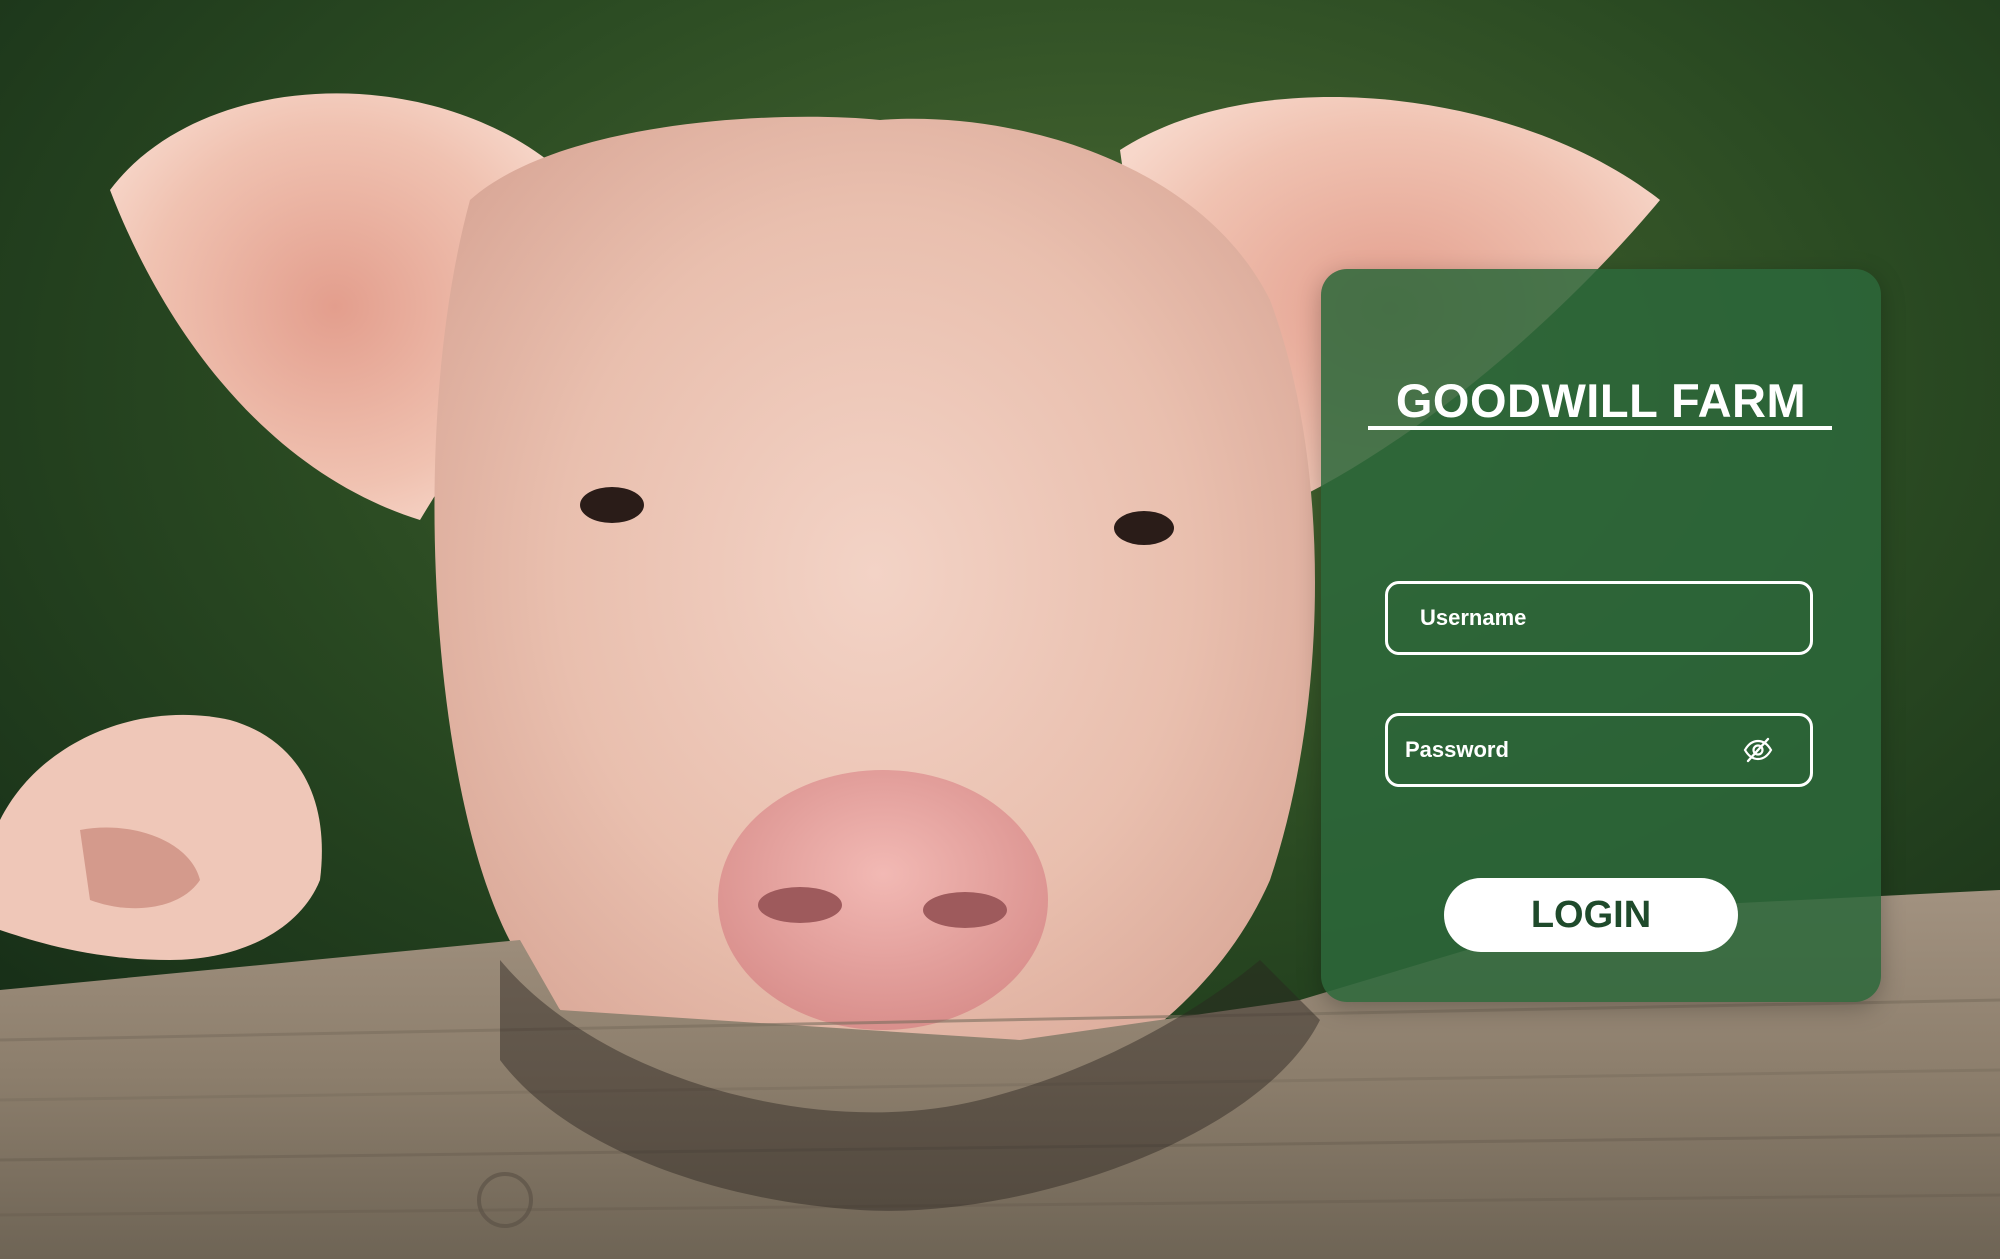  I want to click on eye-slash-icon, so click(1758, 750).